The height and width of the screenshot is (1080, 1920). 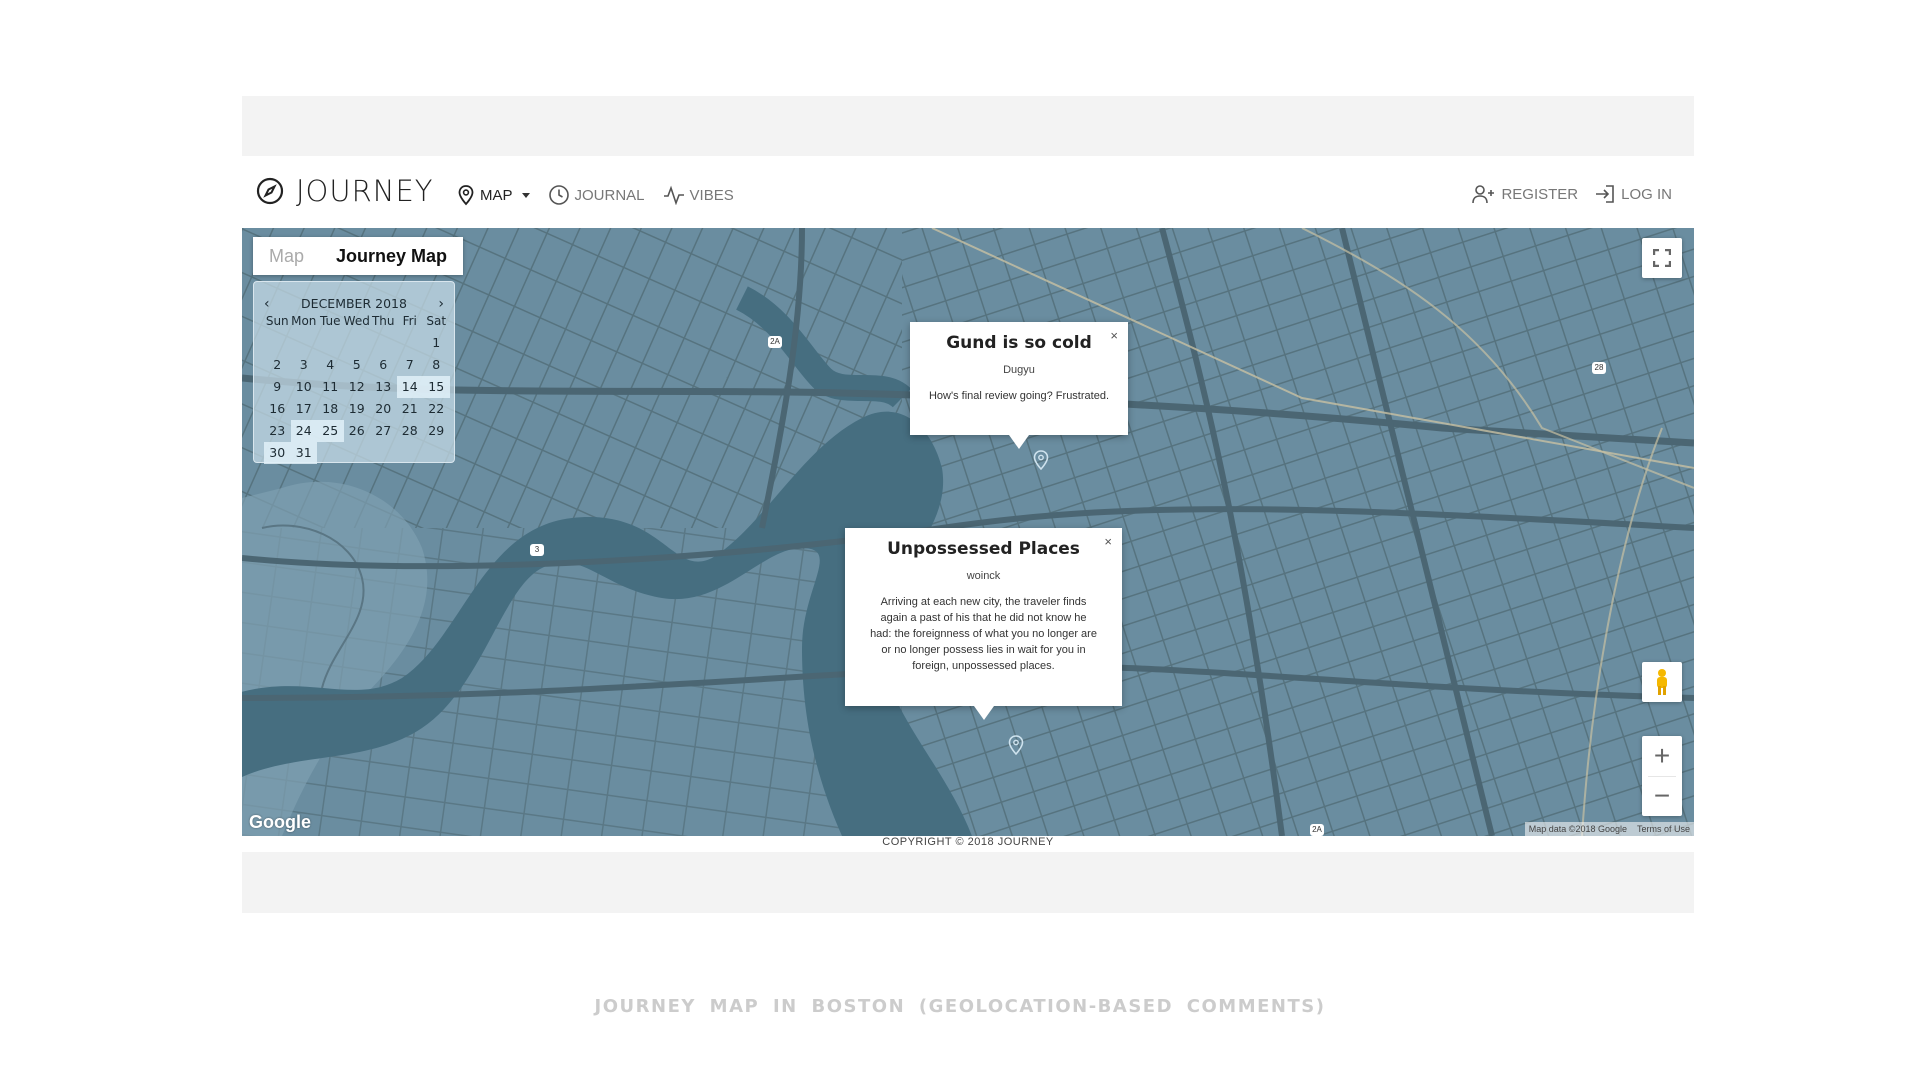 What do you see at coordinates (525, 195) in the screenshot?
I see `chevron-down-icon` at bounding box center [525, 195].